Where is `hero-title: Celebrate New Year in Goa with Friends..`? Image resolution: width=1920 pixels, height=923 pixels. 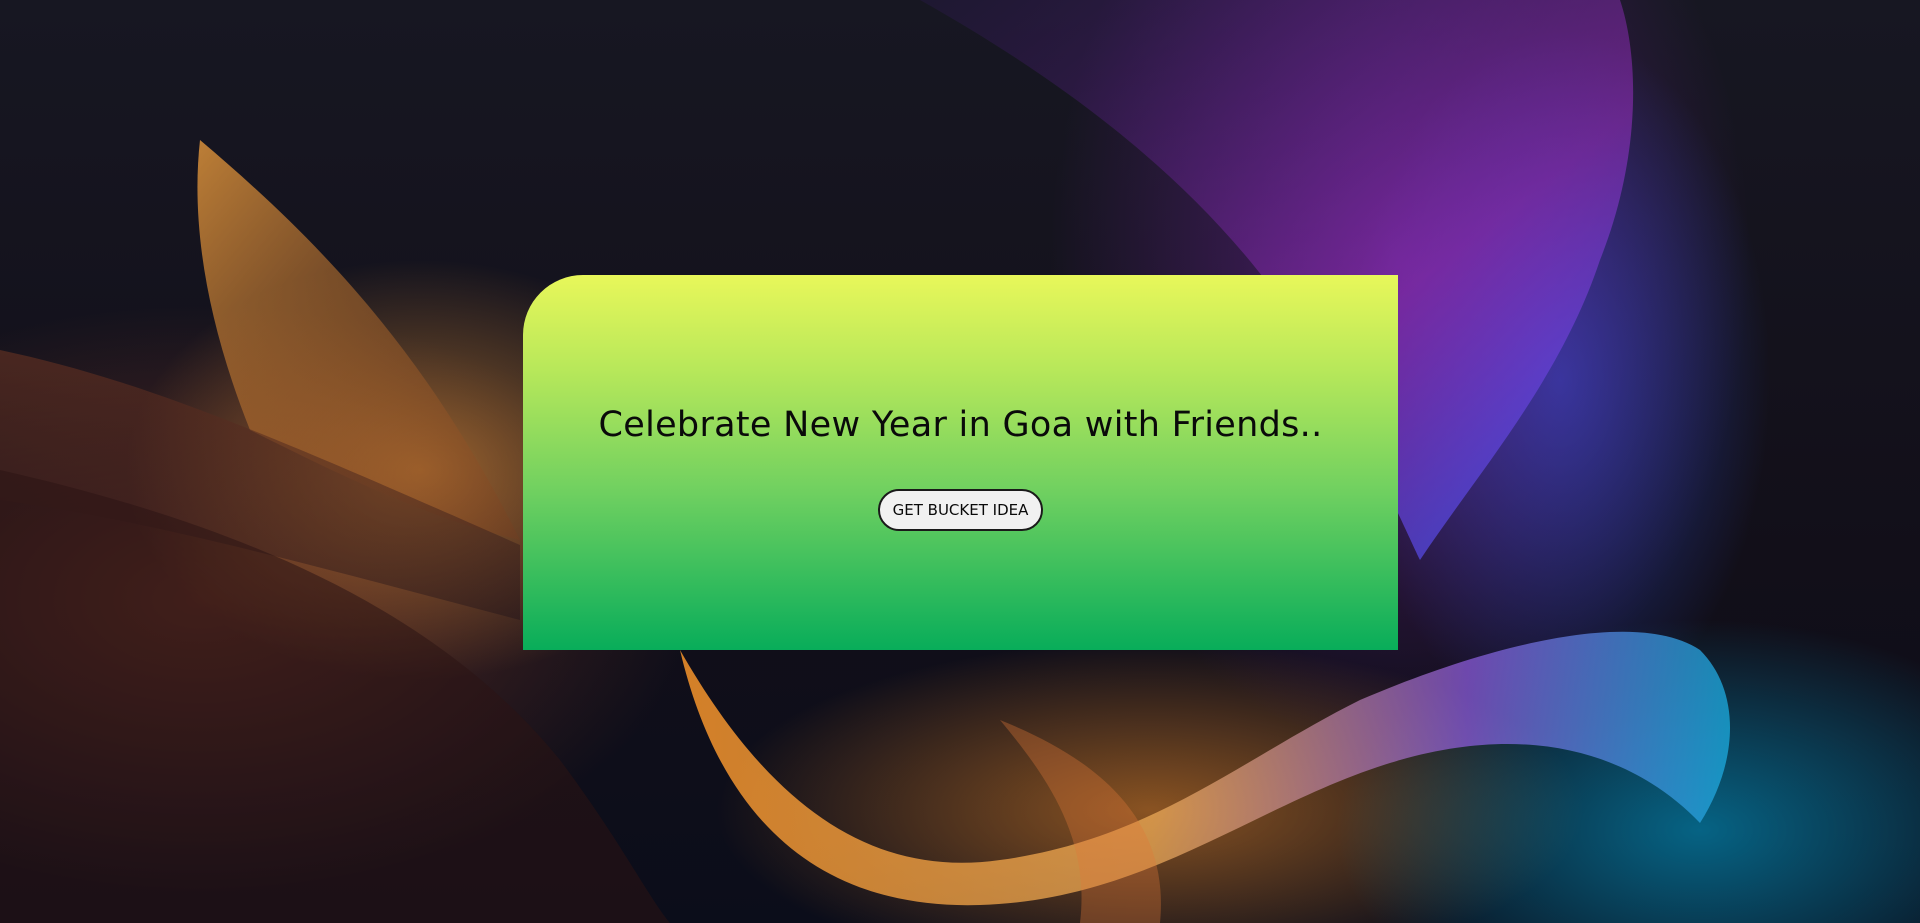 hero-title: Celebrate New Year in Goa with Friends.. is located at coordinates (960, 425).